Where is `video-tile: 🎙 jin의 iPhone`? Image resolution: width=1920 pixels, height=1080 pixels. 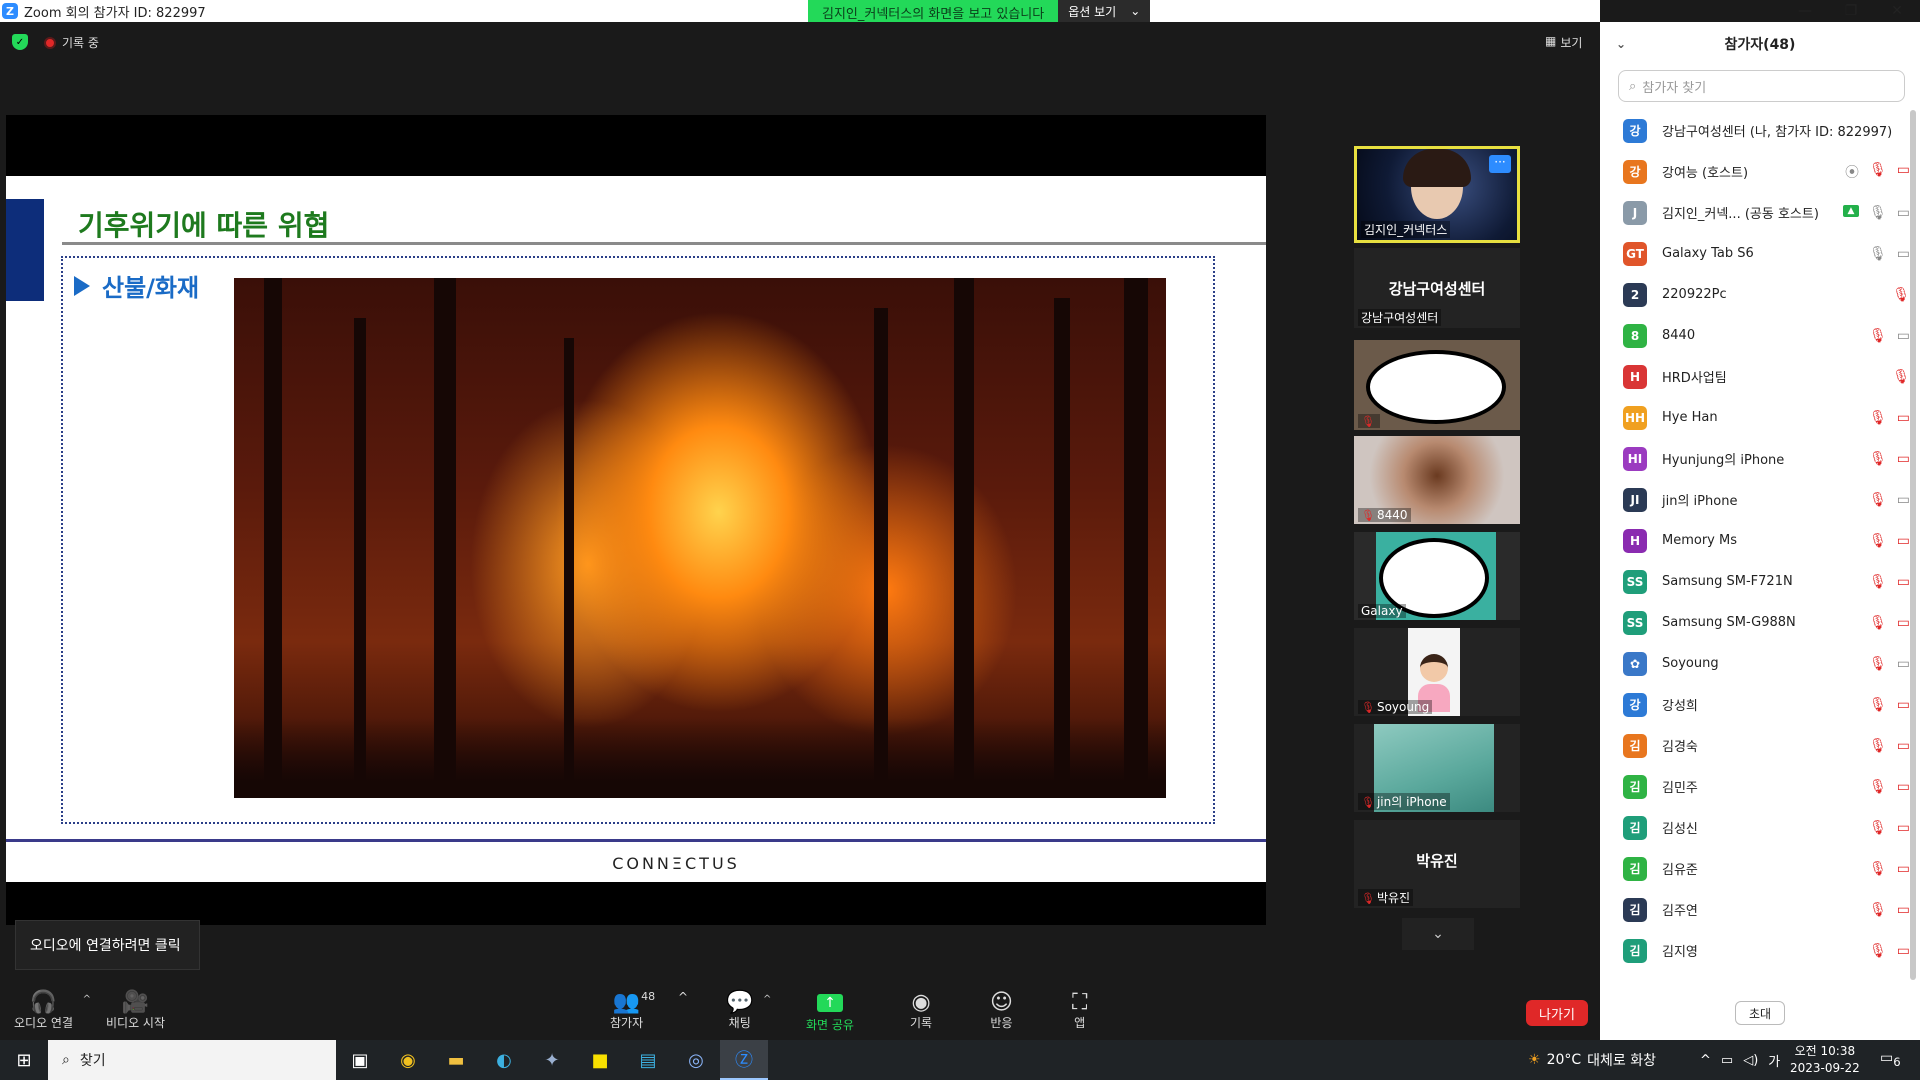
video-tile: 🎙 jin의 iPhone is located at coordinates (1437, 768).